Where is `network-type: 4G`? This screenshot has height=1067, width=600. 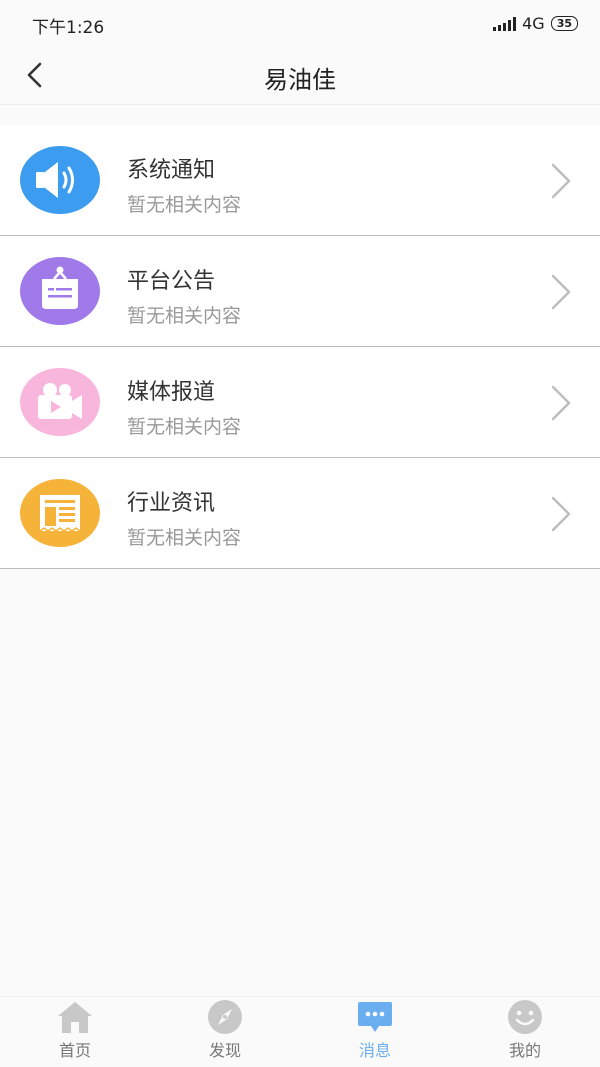 network-type: 4G is located at coordinates (533, 23).